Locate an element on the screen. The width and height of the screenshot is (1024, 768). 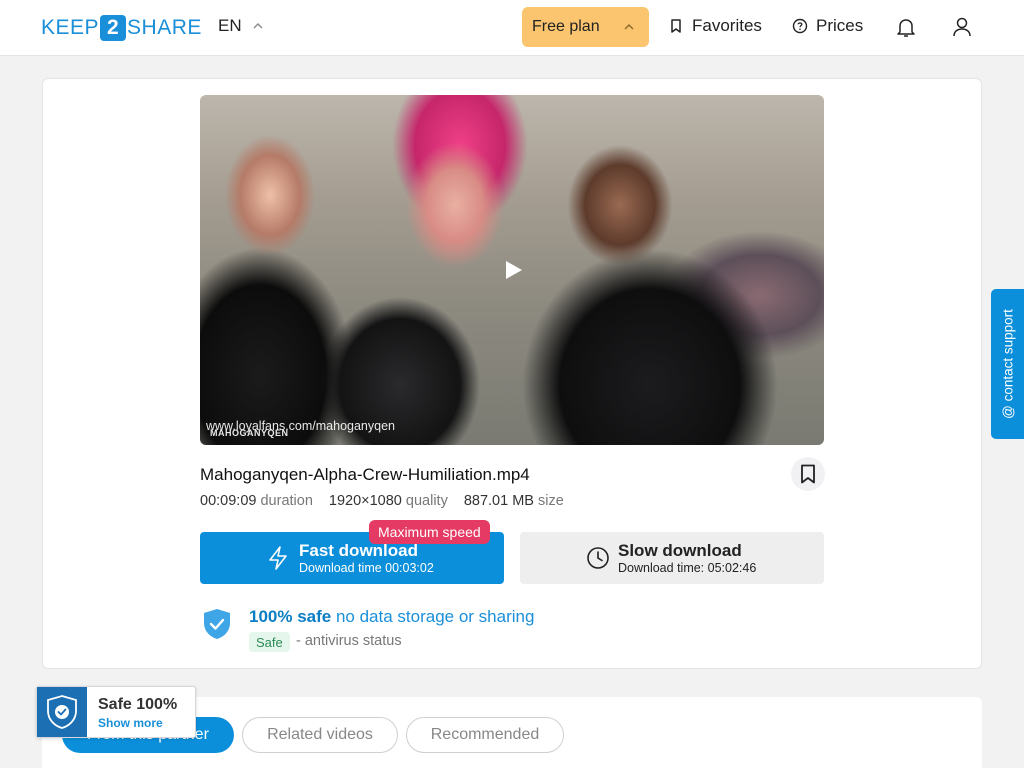
favorites-link: Favorites is located at coordinates (715, 26).